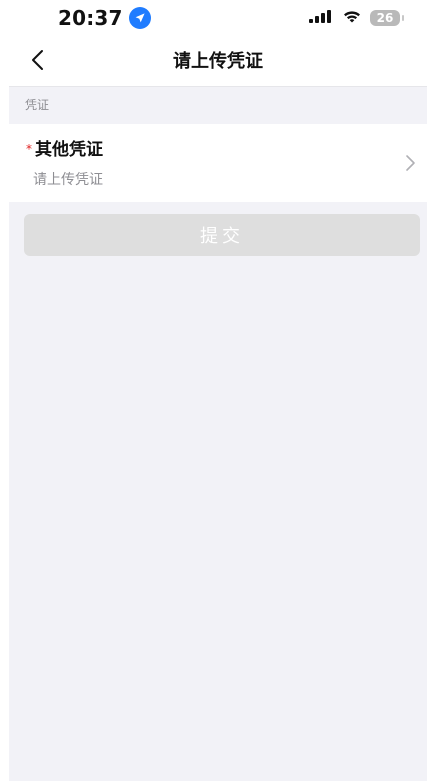 The width and height of the screenshot is (436, 781). I want to click on required-asterisk: *, so click(29, 149).